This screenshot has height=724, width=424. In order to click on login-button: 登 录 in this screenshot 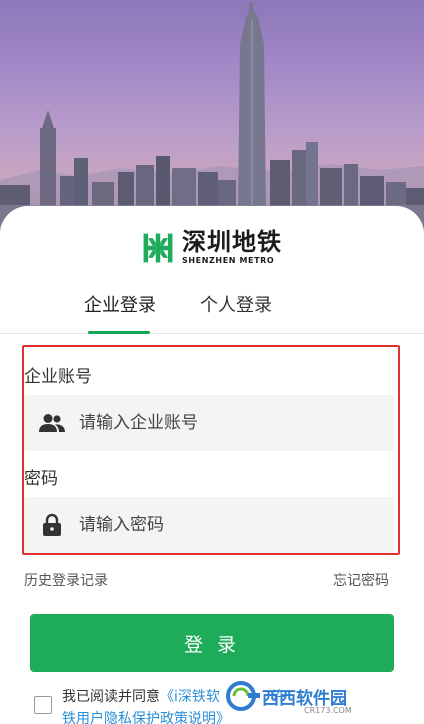, I will do `click(212, 643)`.